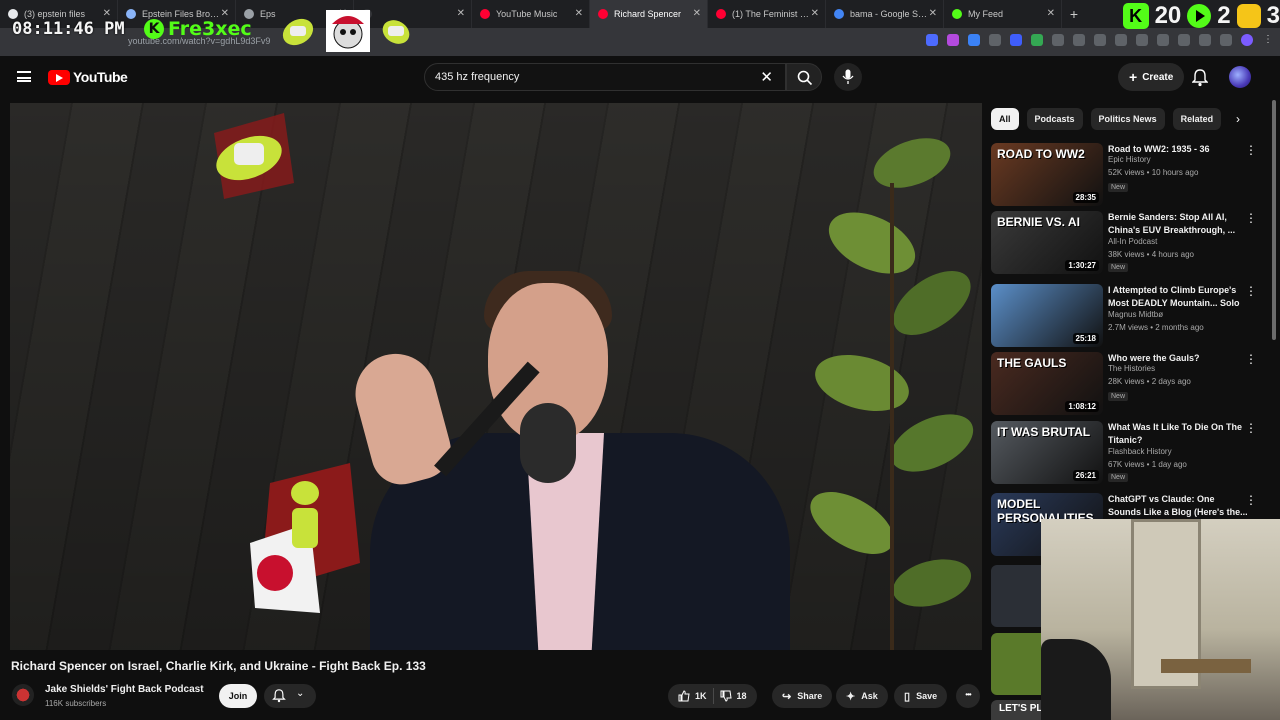 The image size is (1280, 720). I want to click on counter-value: 2, so click(1224, 15).